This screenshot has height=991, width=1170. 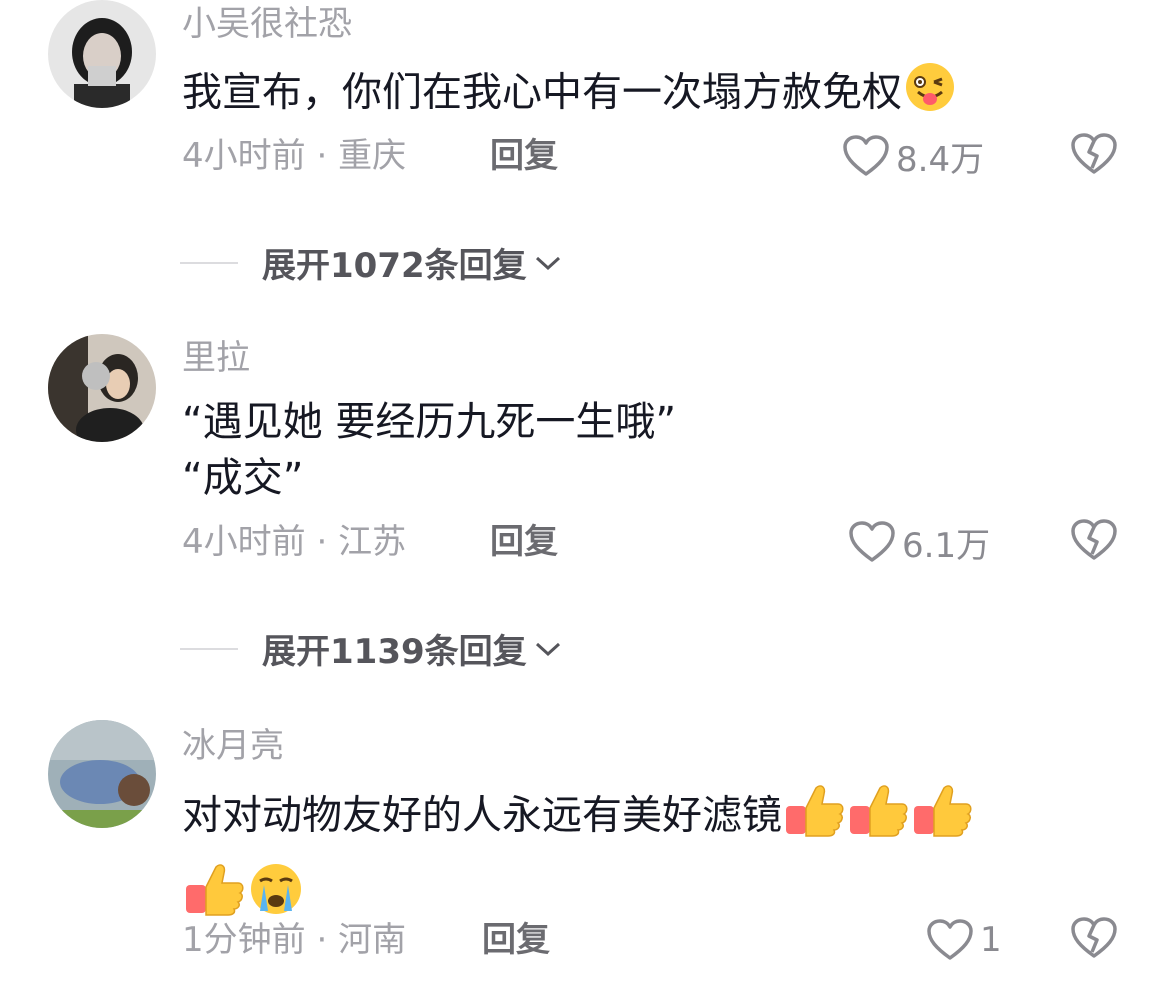 I want to click on comment-text: “遇见她 要经历九死一生哦” “成交”, so click(x=429, y=450).